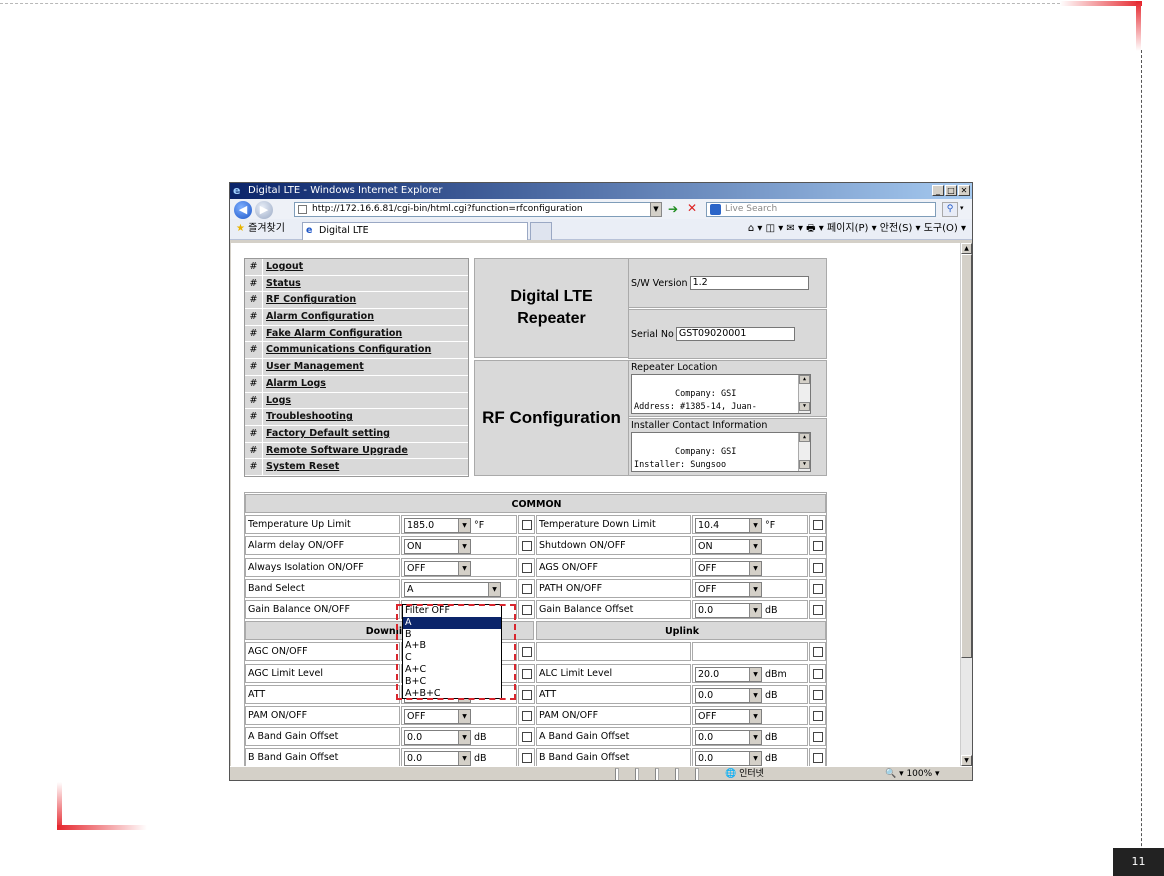 The image size is (1164, 876). I want to click on dropdown-option: Filter OFF, so click(452, 611).